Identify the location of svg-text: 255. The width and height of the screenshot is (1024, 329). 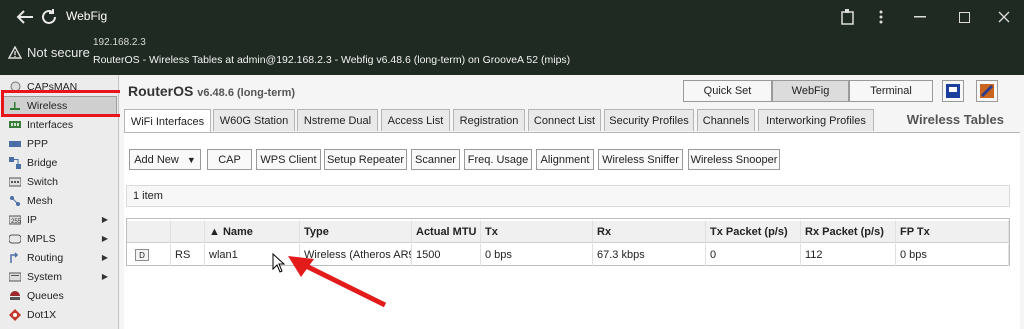
(16, 222).